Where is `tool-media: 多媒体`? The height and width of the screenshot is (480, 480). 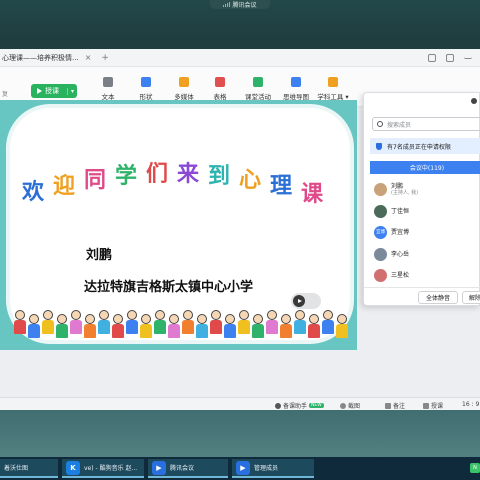 tool-media: 多媒体 is located at coordinates (184, 89).